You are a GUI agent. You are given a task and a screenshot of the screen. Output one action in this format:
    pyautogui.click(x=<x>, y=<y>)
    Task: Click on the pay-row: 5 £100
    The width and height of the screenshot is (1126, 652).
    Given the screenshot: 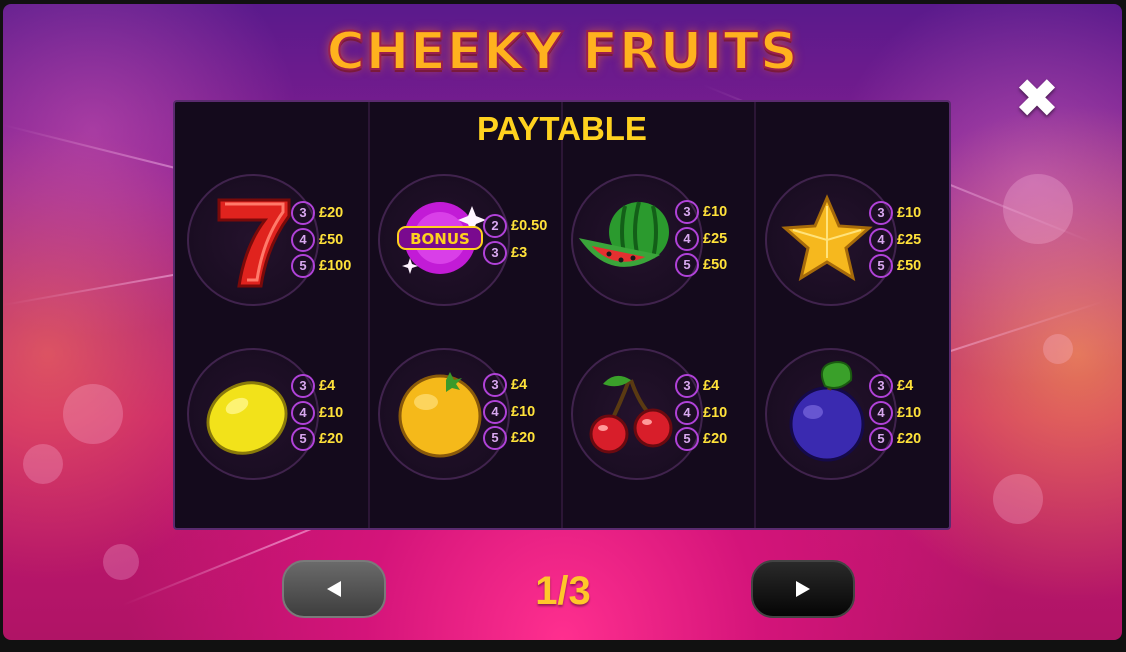 What is the action you would take?
    pyautogui.click(x=321, y=266)
    